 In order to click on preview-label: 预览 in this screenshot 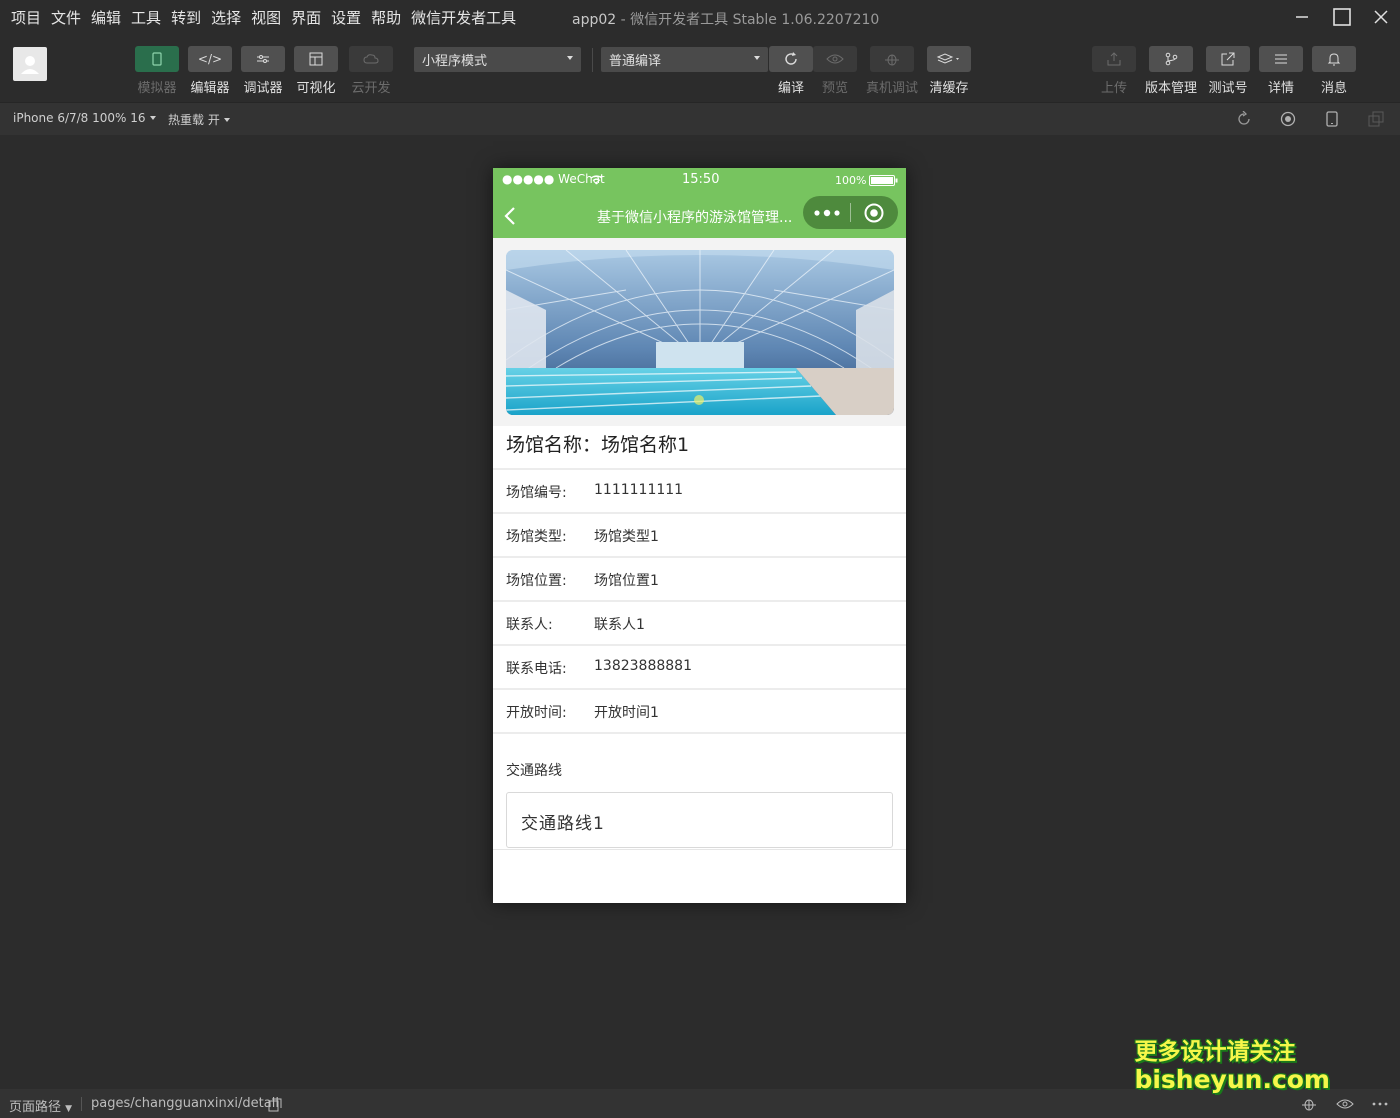, I will do `click(834, 88)`.